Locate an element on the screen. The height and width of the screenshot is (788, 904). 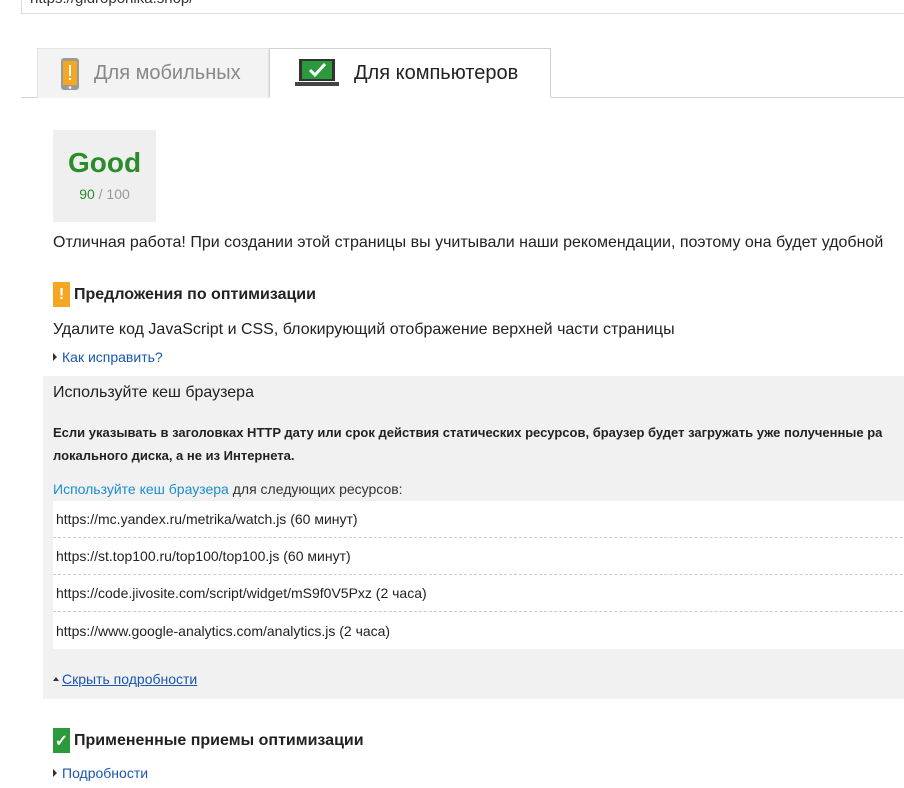
how-to-fix-link: Как исправить? is located at coordinates (108, 357).